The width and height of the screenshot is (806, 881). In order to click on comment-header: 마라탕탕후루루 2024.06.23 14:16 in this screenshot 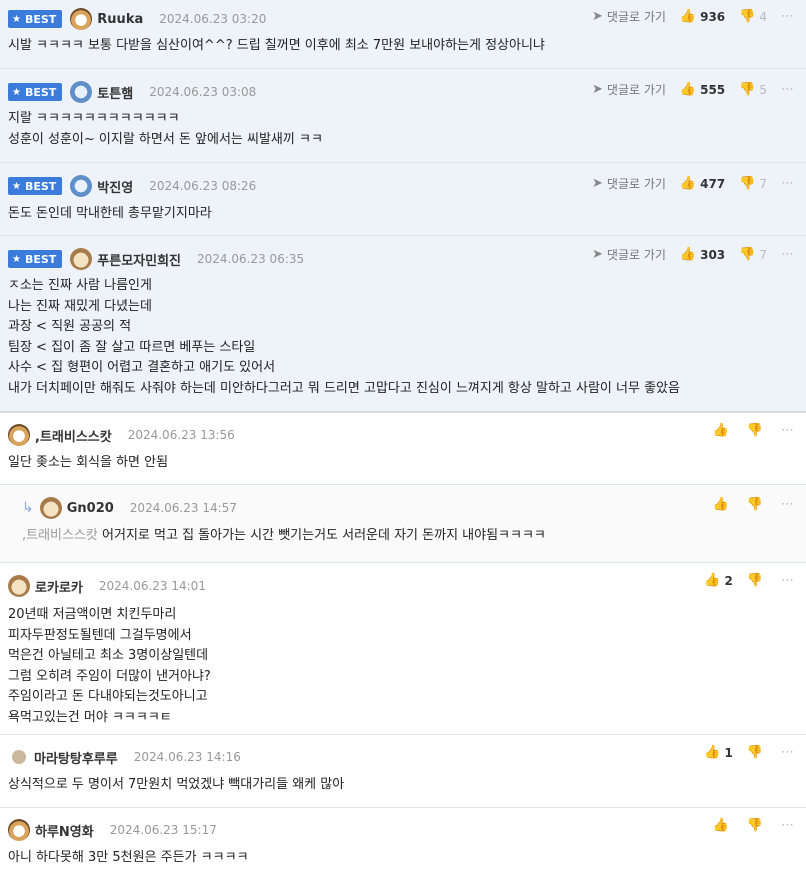, I will do `click(124, 757)`.